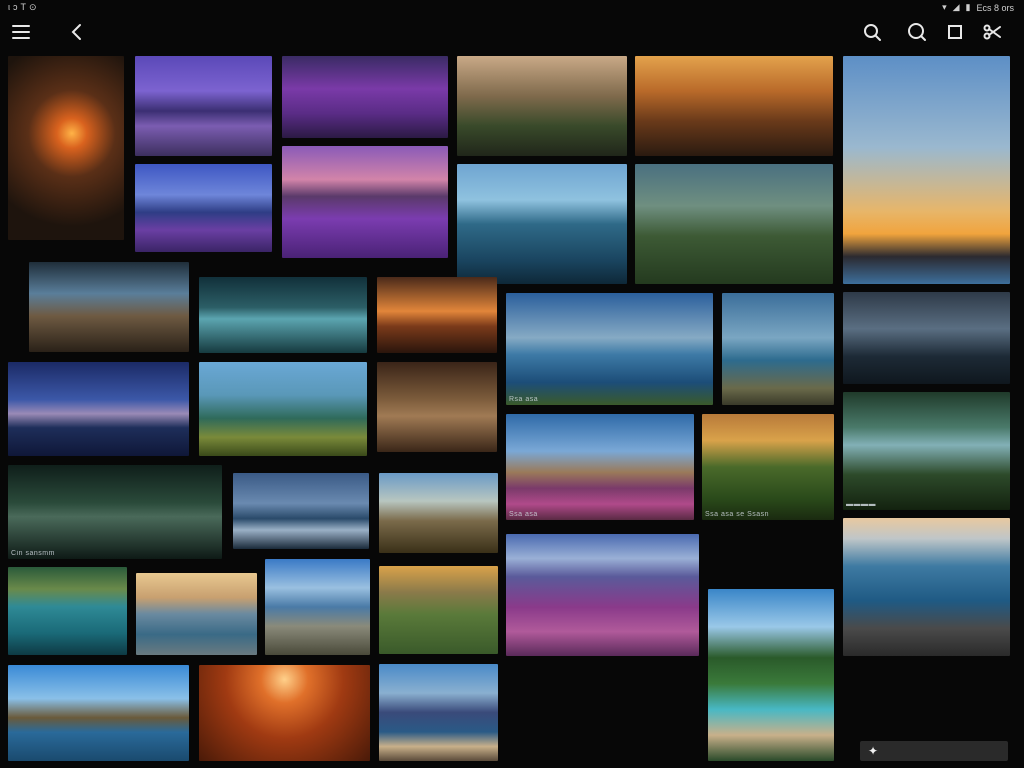 The height and width of the screenshot is (768, 1024). What do you see at coordinates (955, 32) in the screenshot?
I see `select-square-icon` at bounding box center [955, 32].